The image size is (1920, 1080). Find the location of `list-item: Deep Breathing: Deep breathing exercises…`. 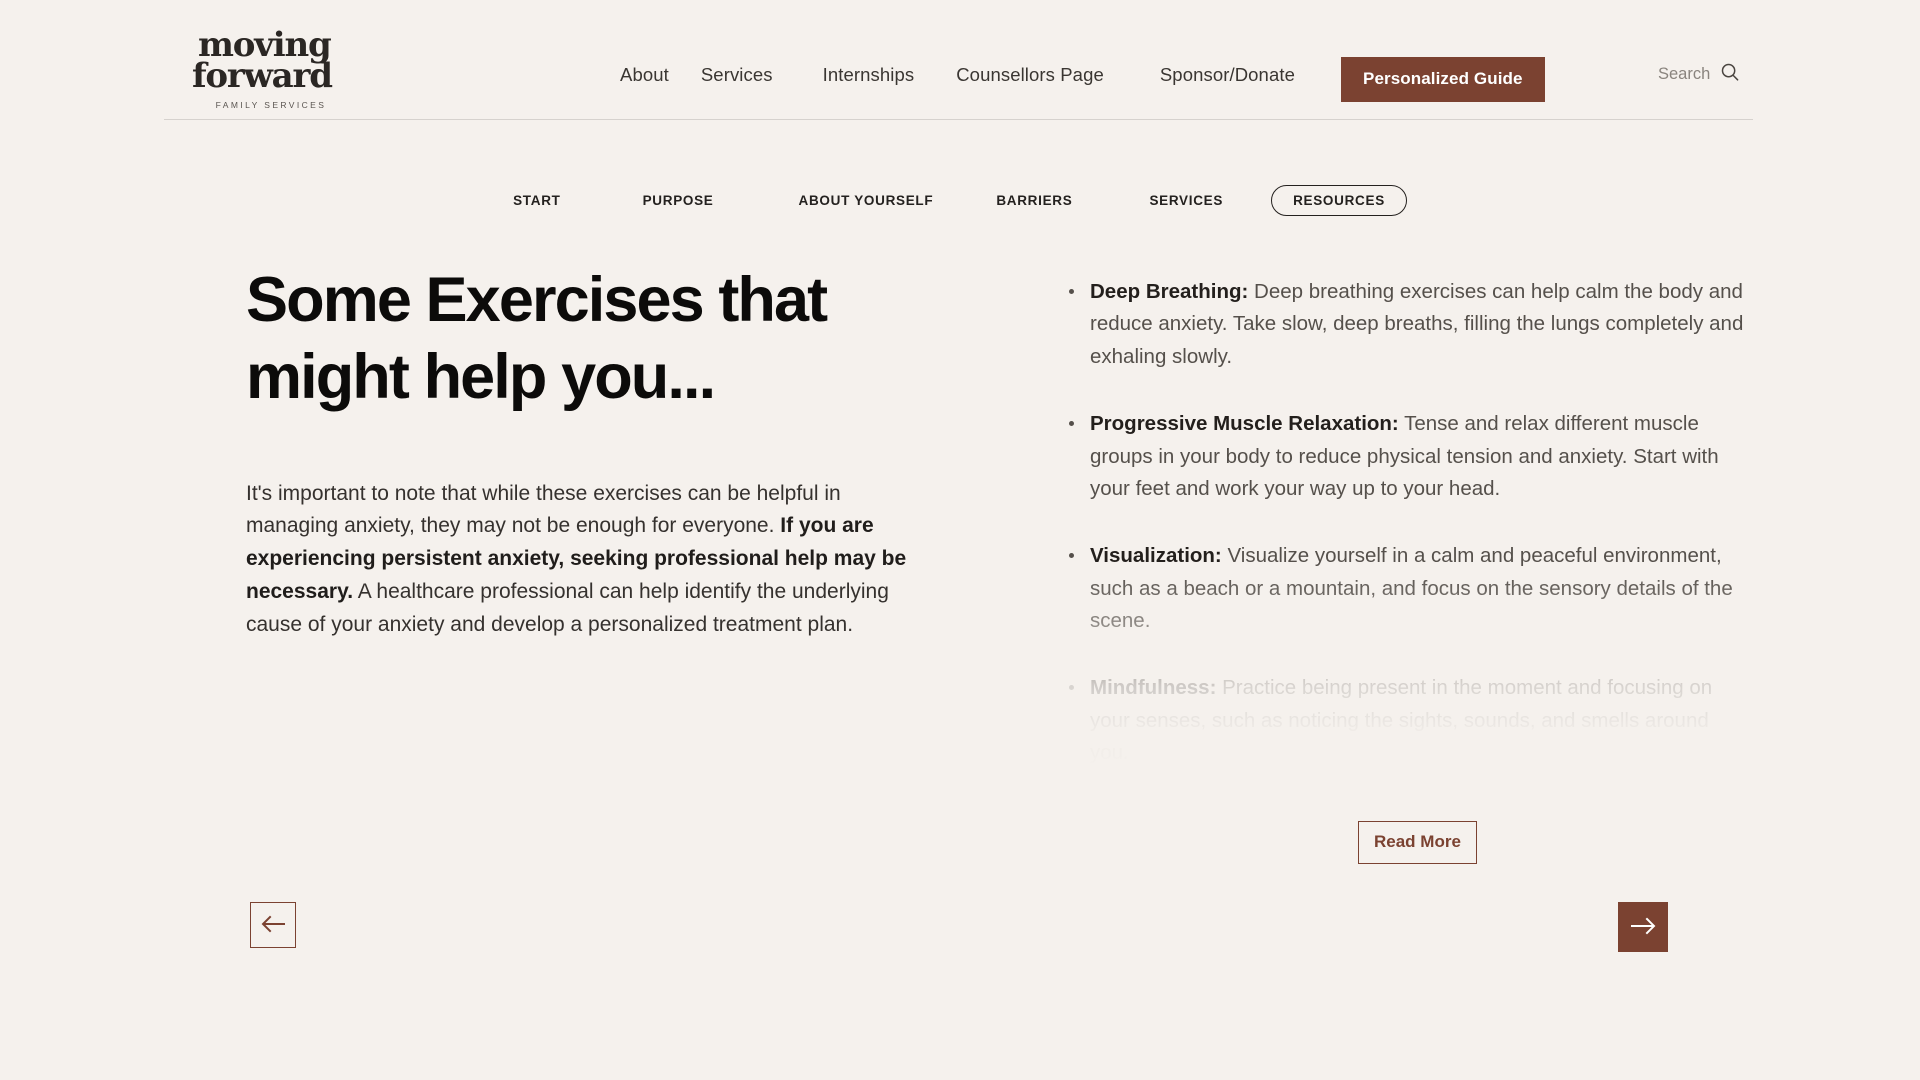

list-item: Deep Breathing: Deep breathing exercises… is located at coordinates (1408, 324).